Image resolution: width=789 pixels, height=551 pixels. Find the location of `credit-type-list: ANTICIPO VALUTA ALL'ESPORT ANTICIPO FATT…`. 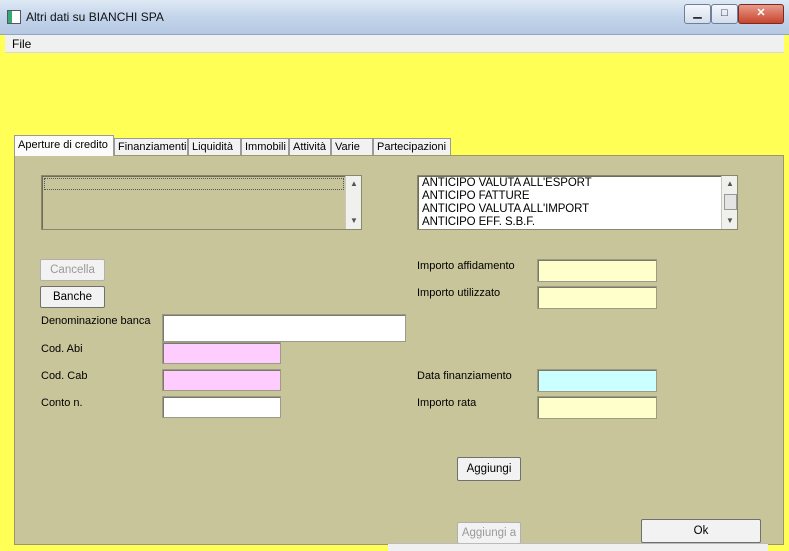

credit-type-list: ANTICIPO VALUTA ALL'ESPORT ANTICIPO FATT… is located at coordinates (577, 202).